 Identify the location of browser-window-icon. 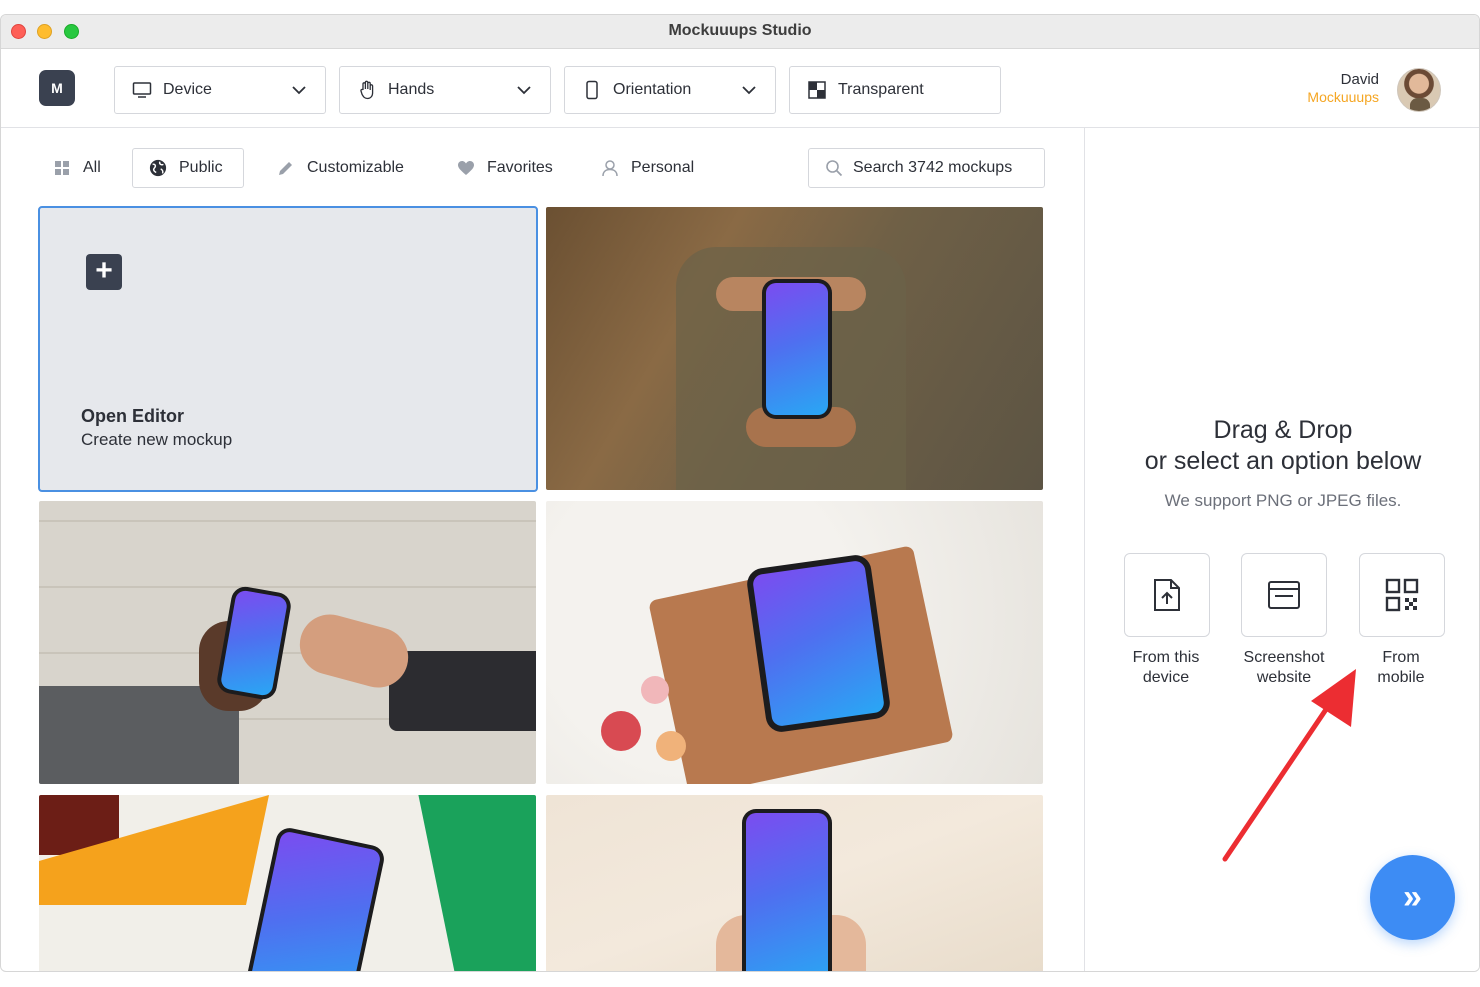
(1284, 595).